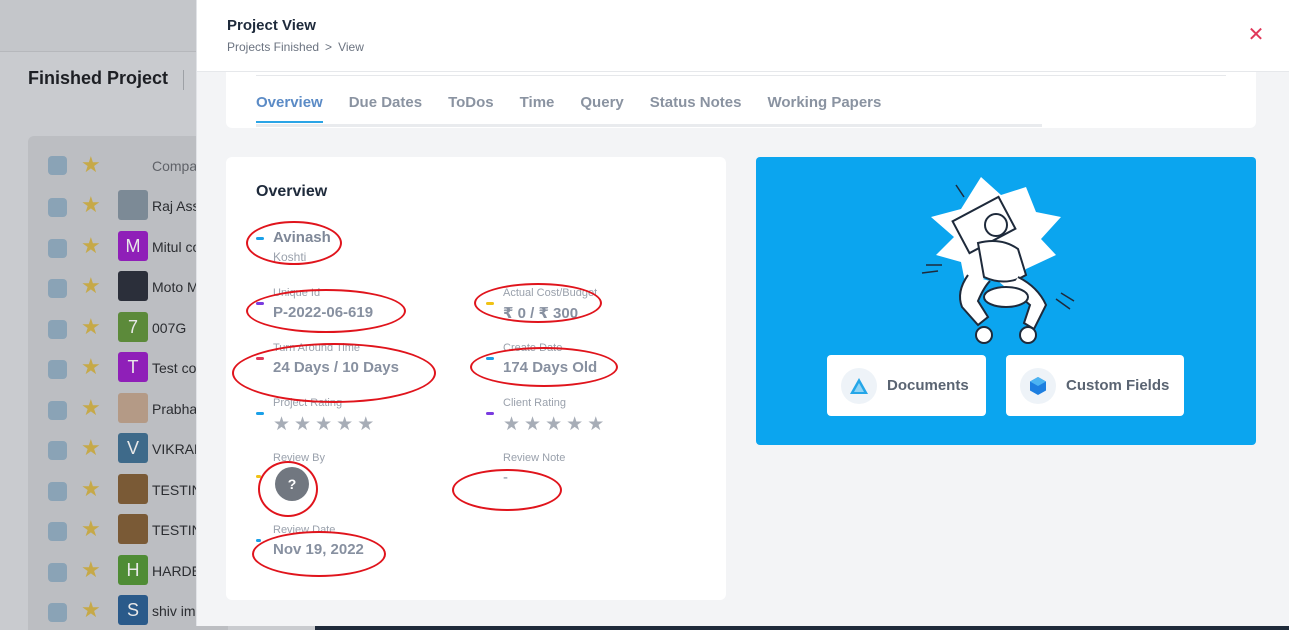  I want to click on review-by-label: Review By, so click(299, 458).